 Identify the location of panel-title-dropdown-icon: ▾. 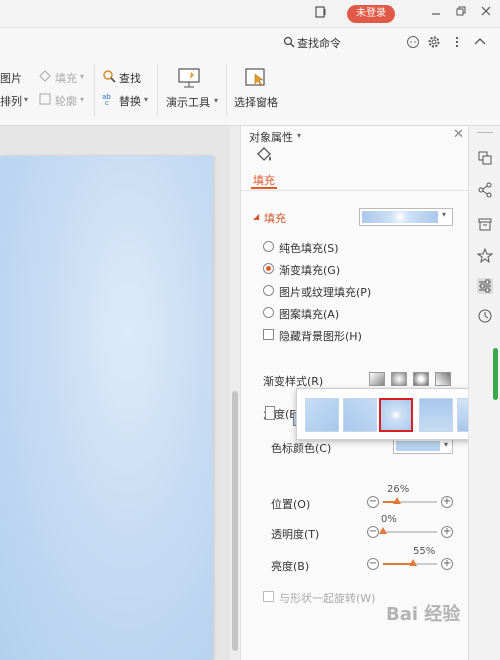
(299, 135).